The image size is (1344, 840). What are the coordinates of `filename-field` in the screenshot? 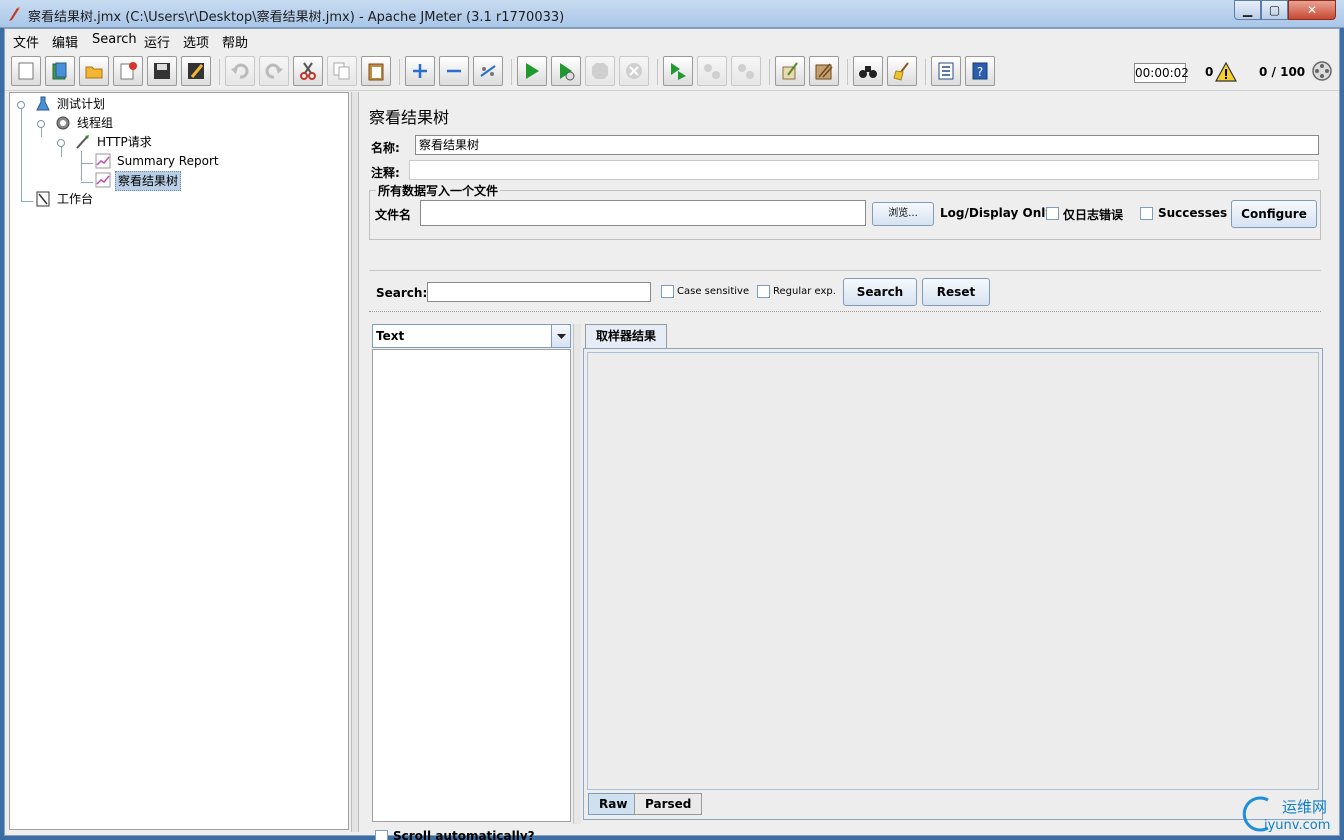 It's located at (643, 213).